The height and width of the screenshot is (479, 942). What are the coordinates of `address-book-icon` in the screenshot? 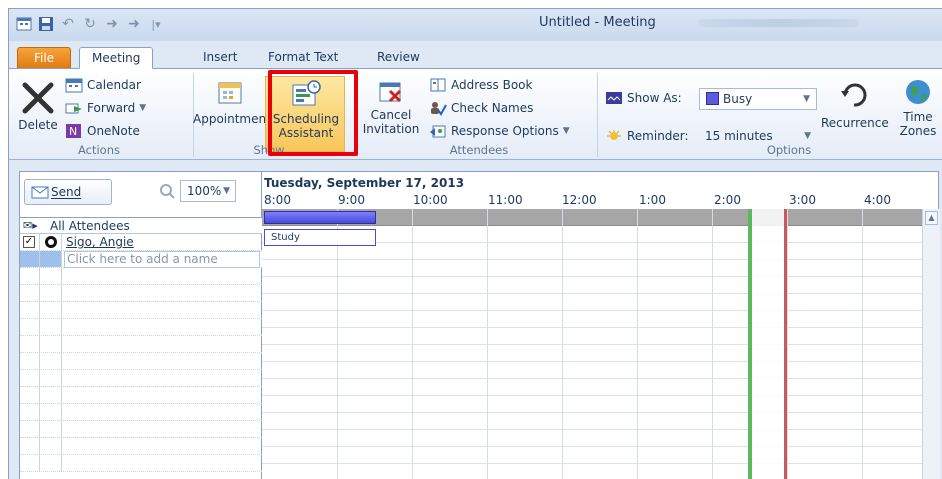 It's located at (438, 85).